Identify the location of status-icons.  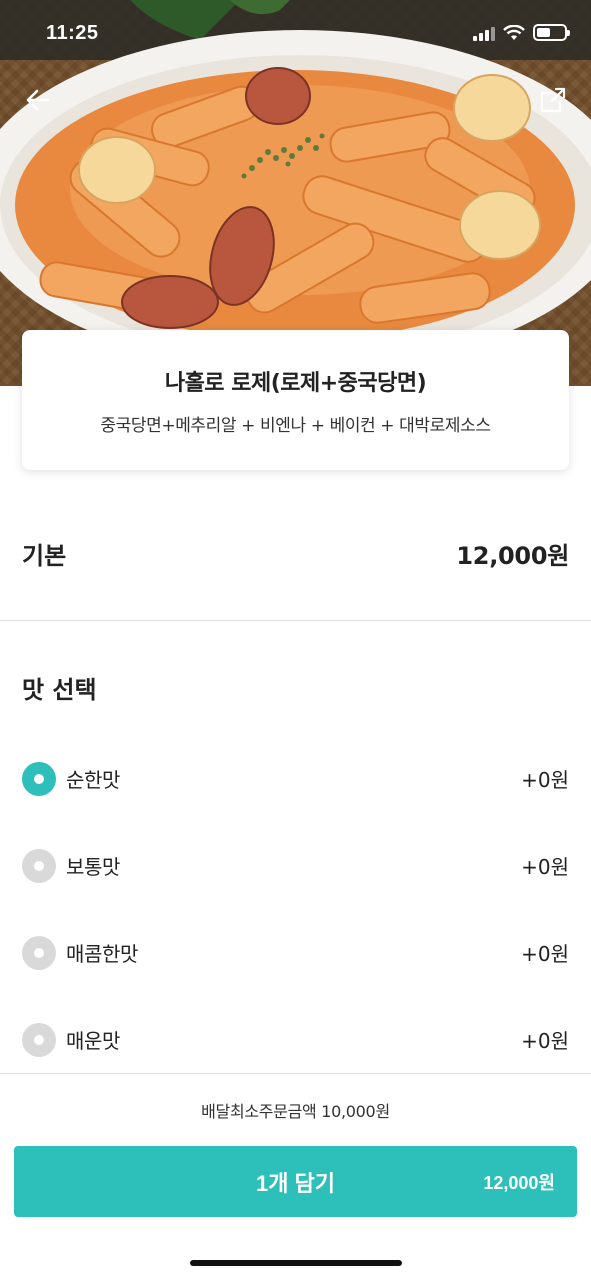
(521, 32).